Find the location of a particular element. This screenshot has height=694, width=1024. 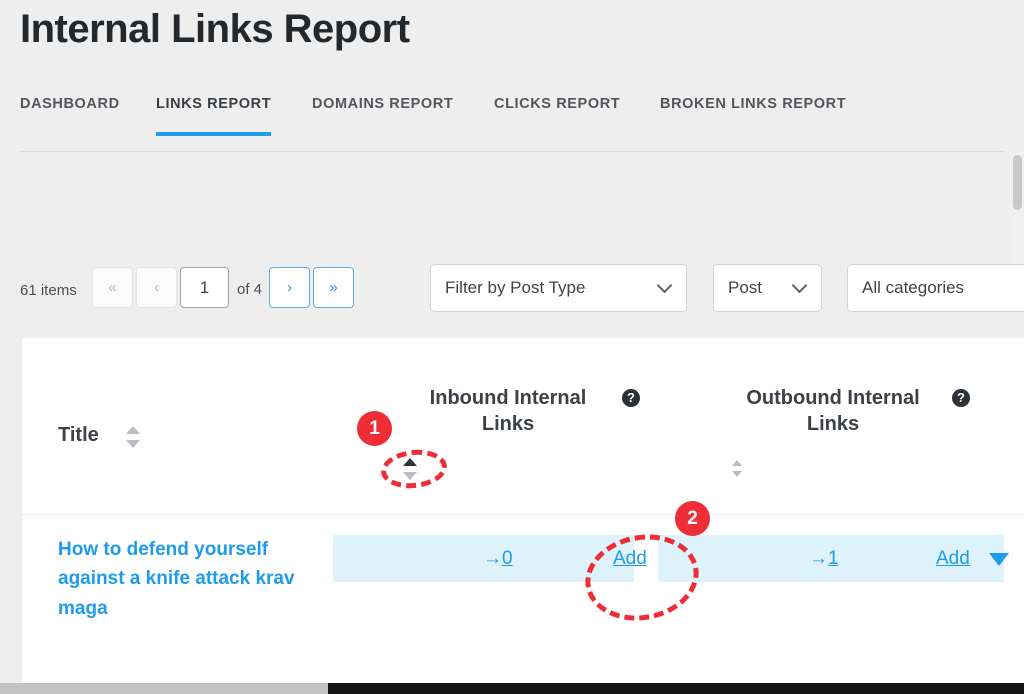

outbound-links-cell: →1 Add is located at coordinates (833, 558).